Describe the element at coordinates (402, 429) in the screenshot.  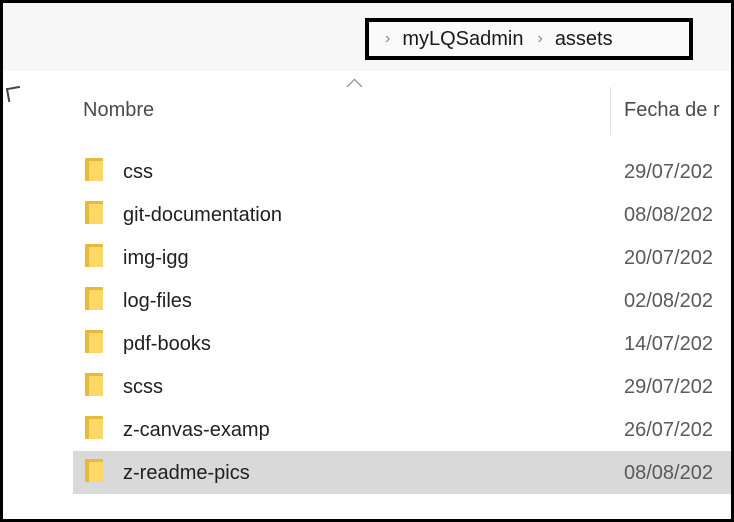
I see `file-row: z-canvas-examp 26/07/202` at that location.